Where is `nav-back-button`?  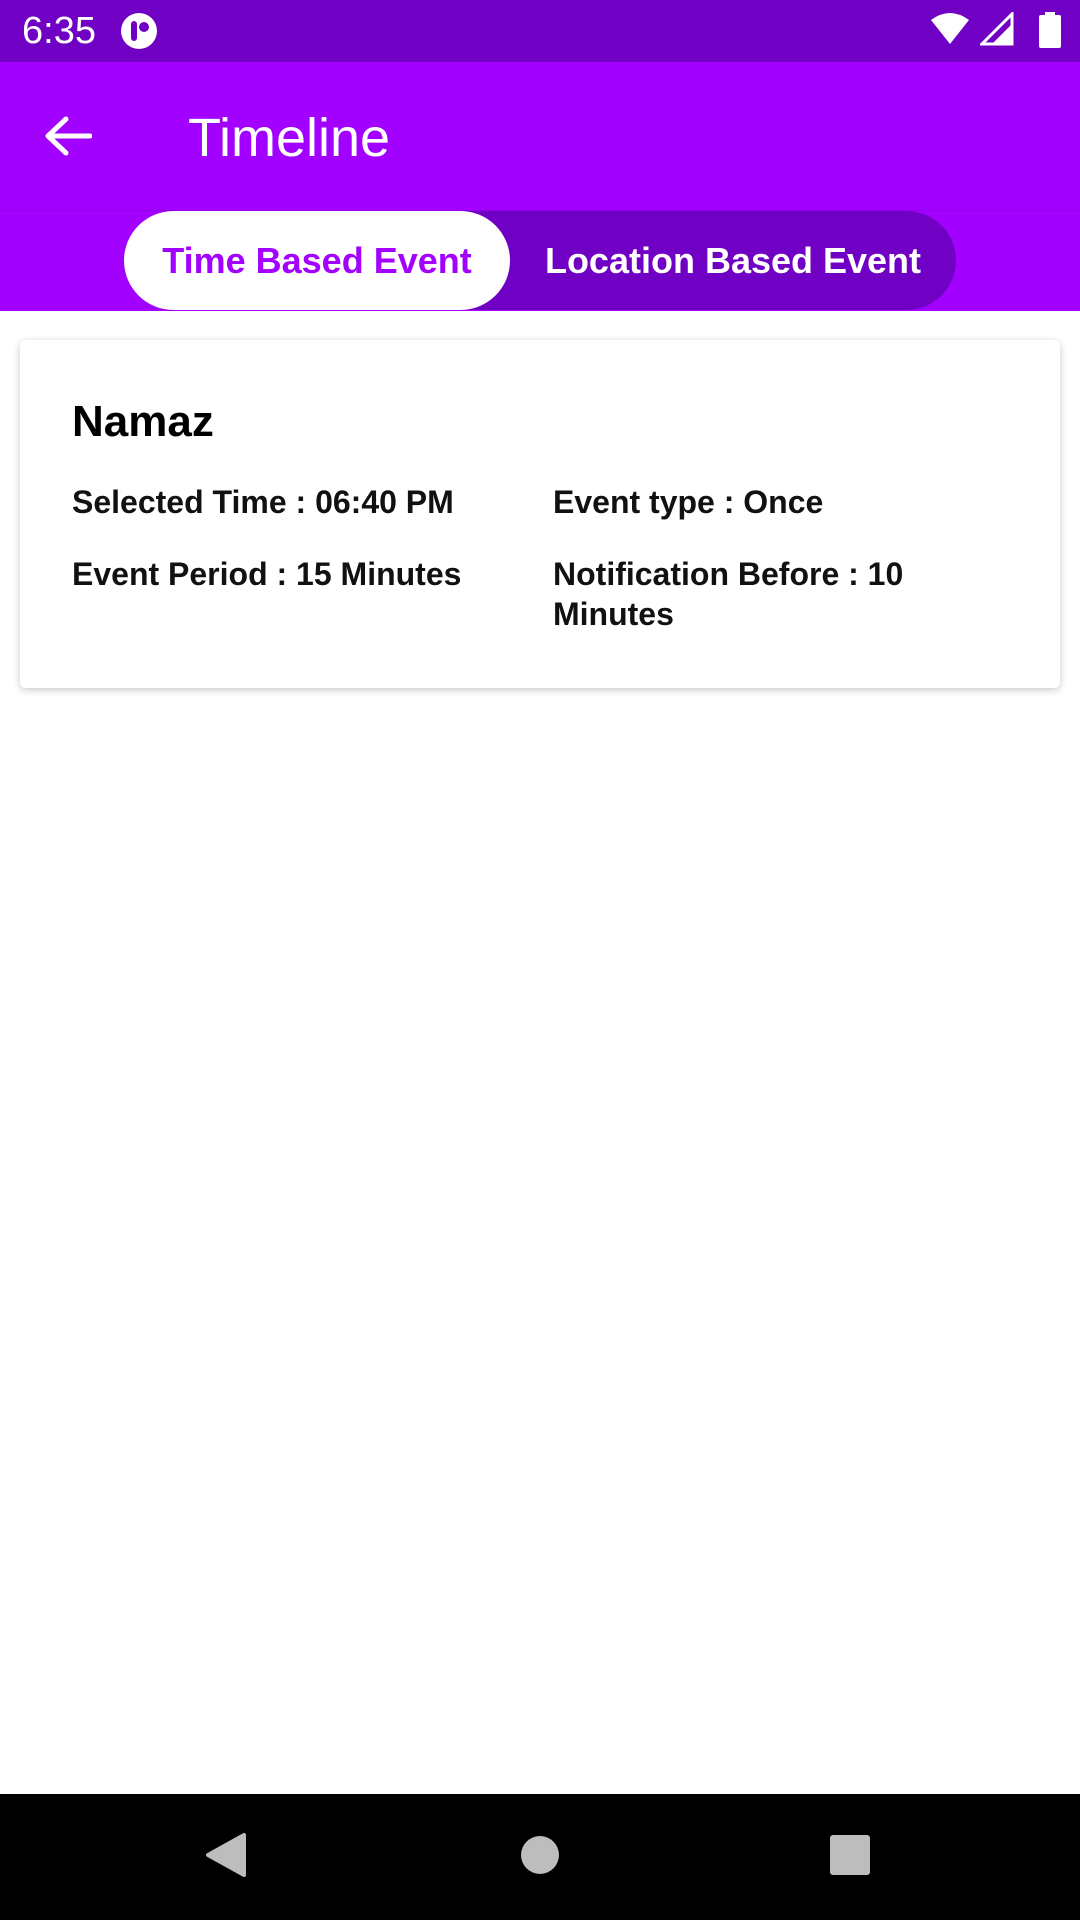 nav-back-button is located at coordinates (226, 1857).